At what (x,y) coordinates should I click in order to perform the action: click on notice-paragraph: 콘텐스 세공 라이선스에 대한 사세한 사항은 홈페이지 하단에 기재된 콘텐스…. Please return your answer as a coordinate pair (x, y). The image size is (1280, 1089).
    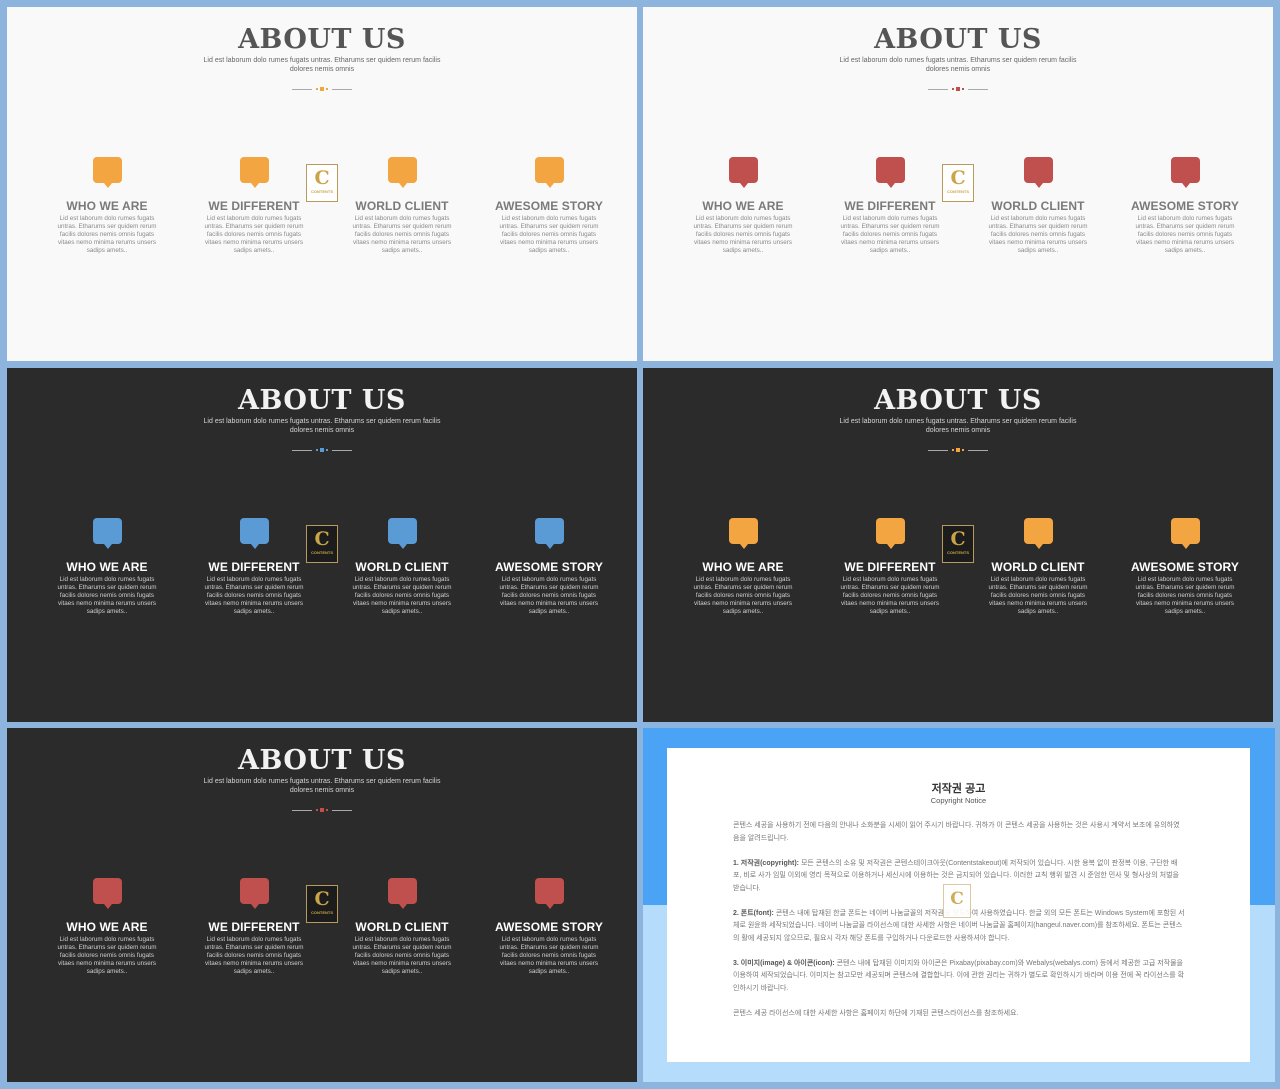
    Looking at the image, I should click on (959, 1014).